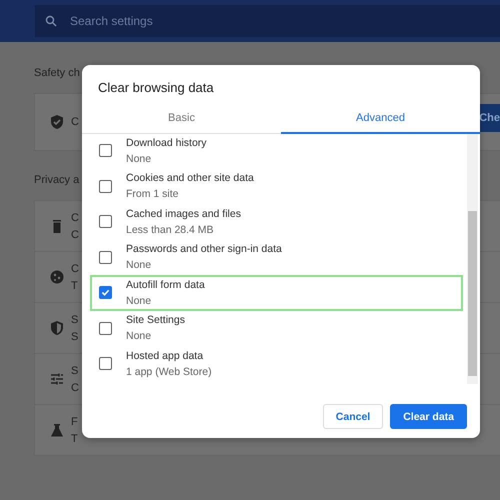 The width and height of the screenshot is (500, 500). Describe the element at coordinates (165, 356) in the screenshot. I see `option-label: Hosted app data` at that location.